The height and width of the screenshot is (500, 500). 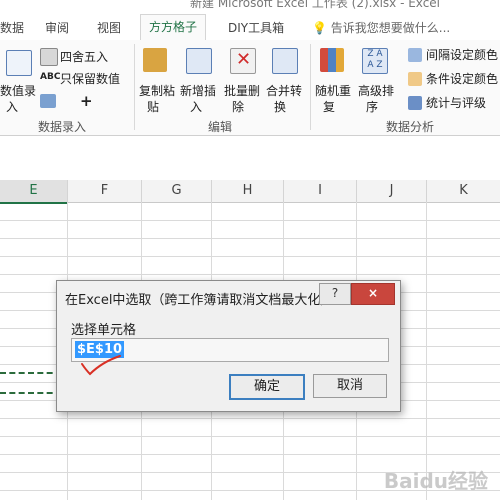 I want to click on round-icon, so click(x=49, y=57).